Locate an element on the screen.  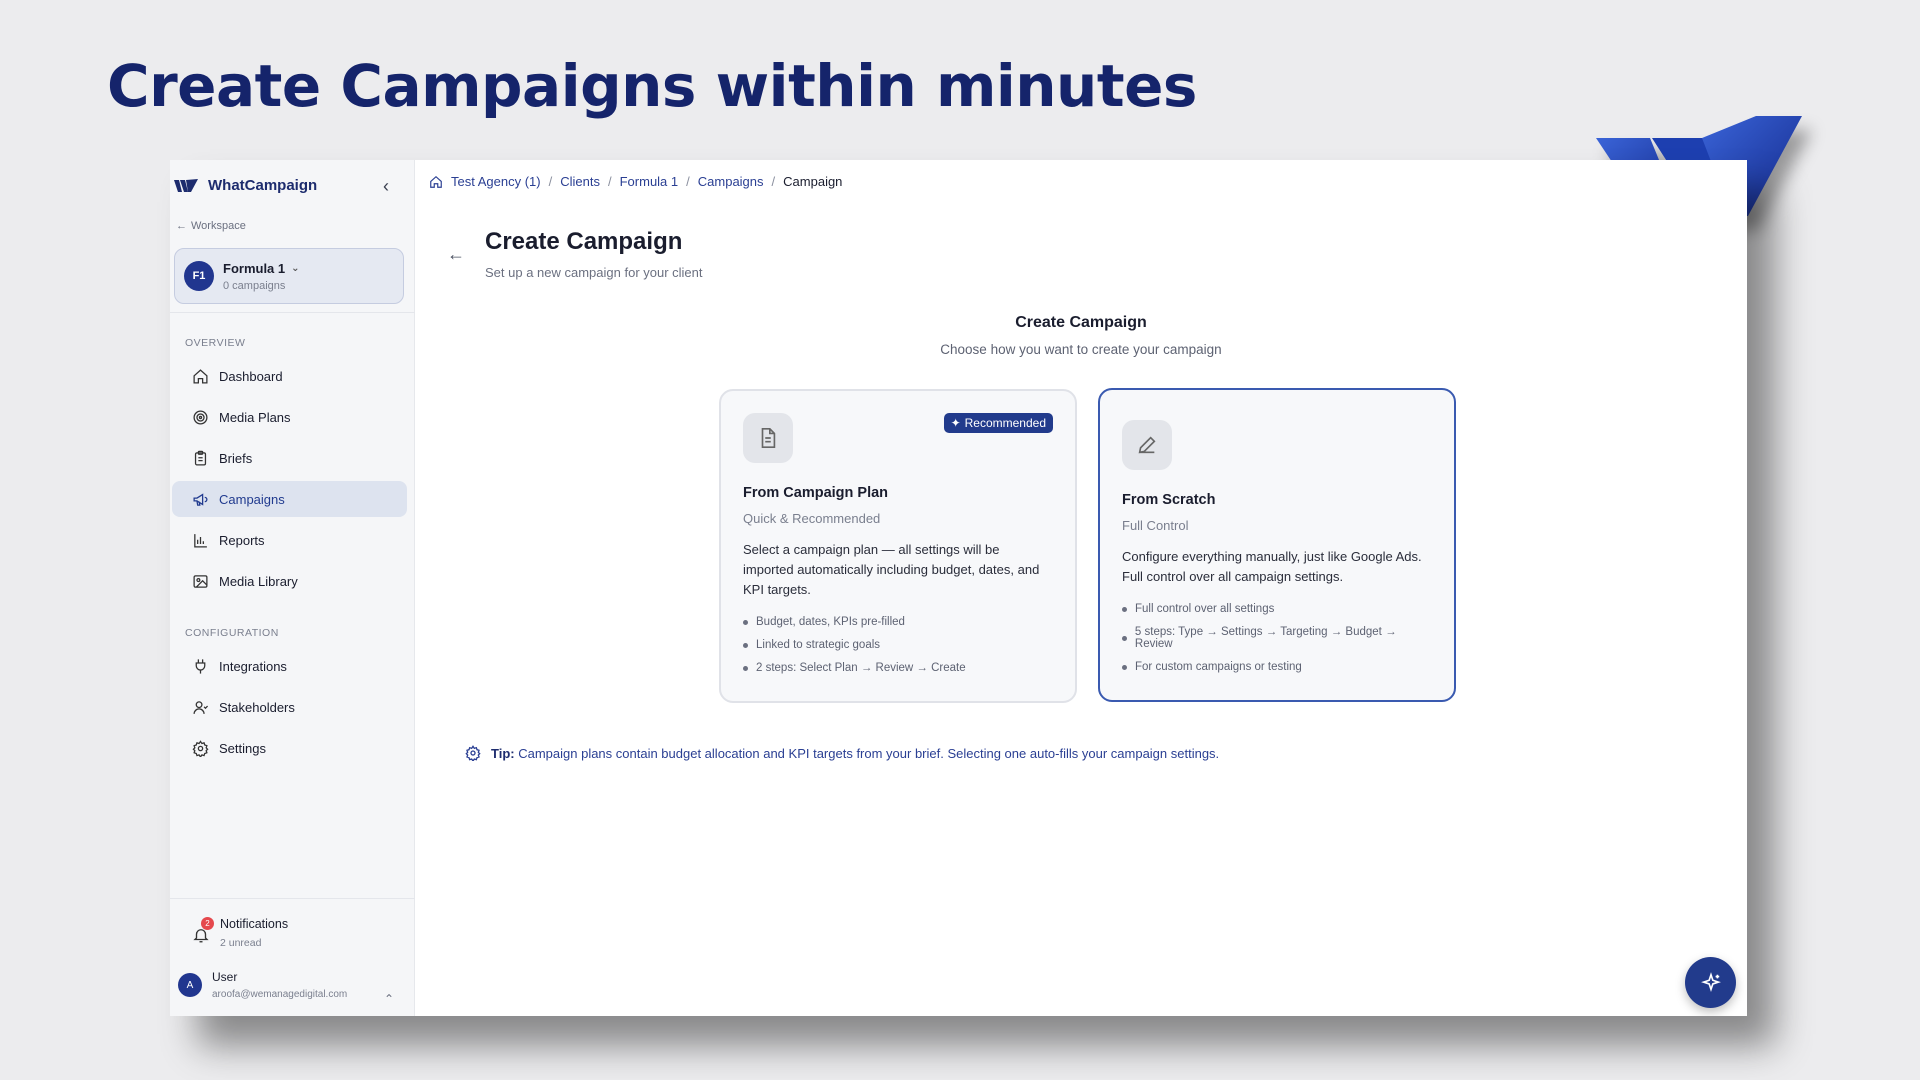
sidebar-brand: WhatCampaign is located at coordinates (245, 185).